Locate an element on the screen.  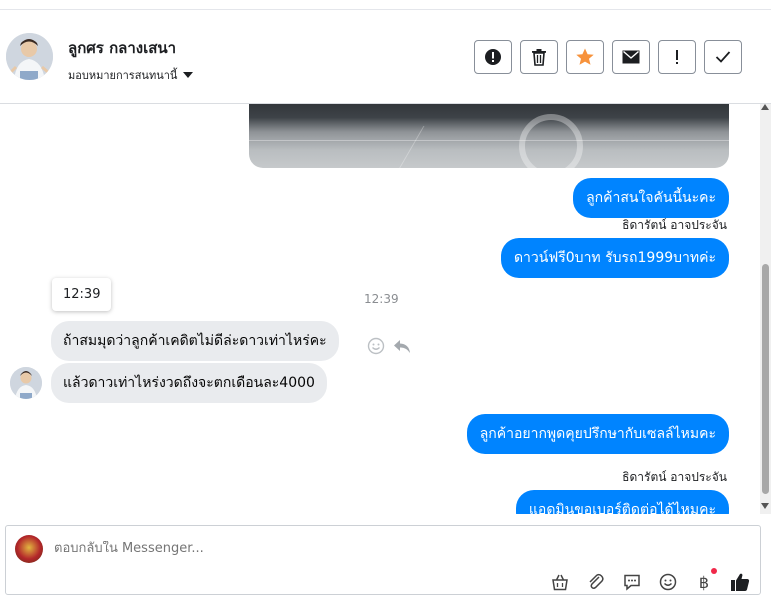
scroll-up-arrow-icon is located at coordinates (765, 107).